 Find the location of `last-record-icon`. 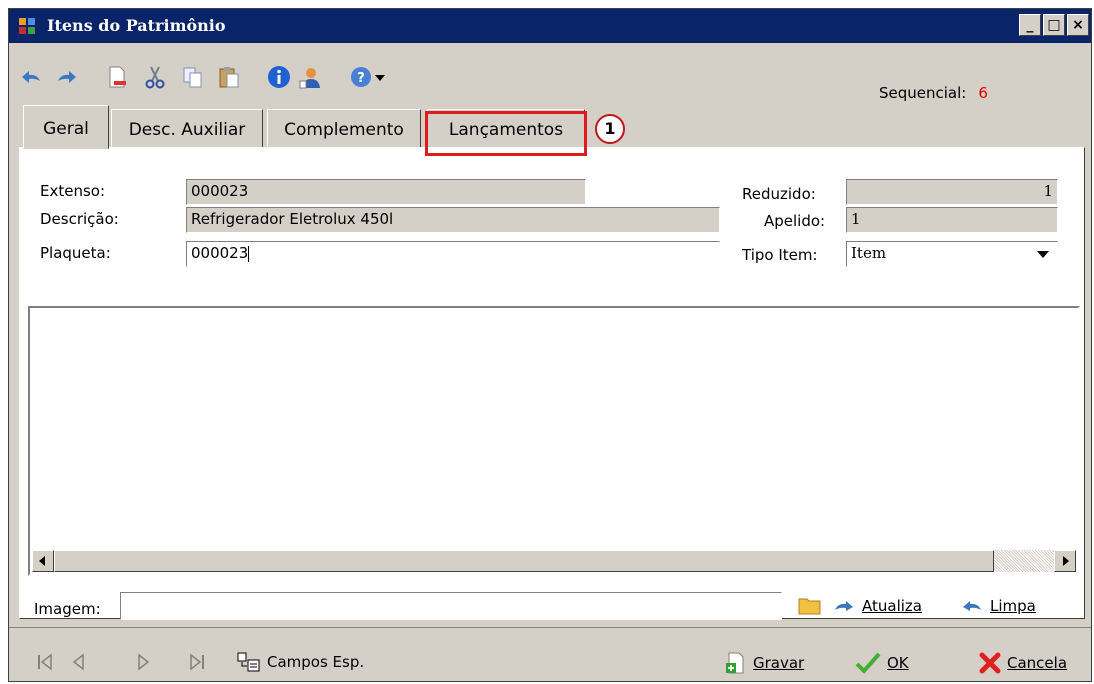

last-record-icon is located at coordinates (197, 662).